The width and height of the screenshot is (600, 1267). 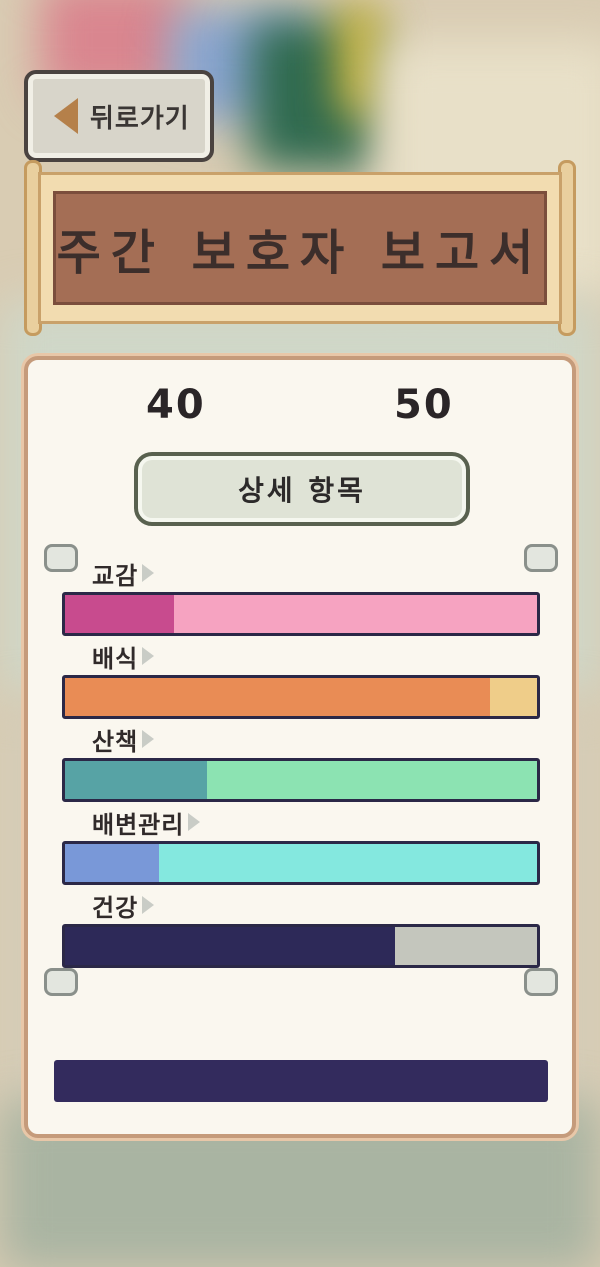 I want to click on stat-label: 건강, so click(x=115, y=907).